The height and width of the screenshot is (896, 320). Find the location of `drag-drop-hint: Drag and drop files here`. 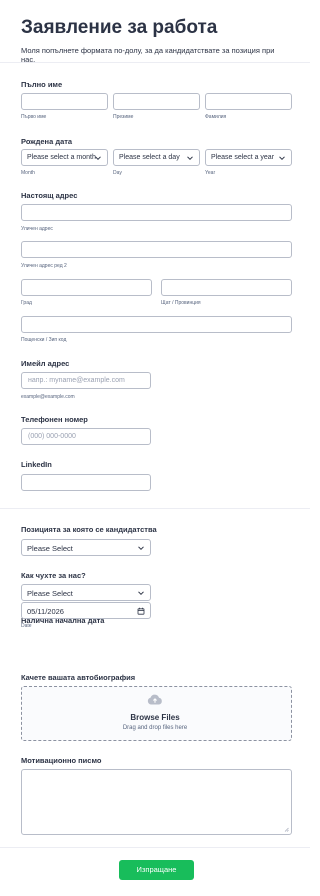

drag-drop-hint: Drag and drop files here is located at coordinates (155, 728).